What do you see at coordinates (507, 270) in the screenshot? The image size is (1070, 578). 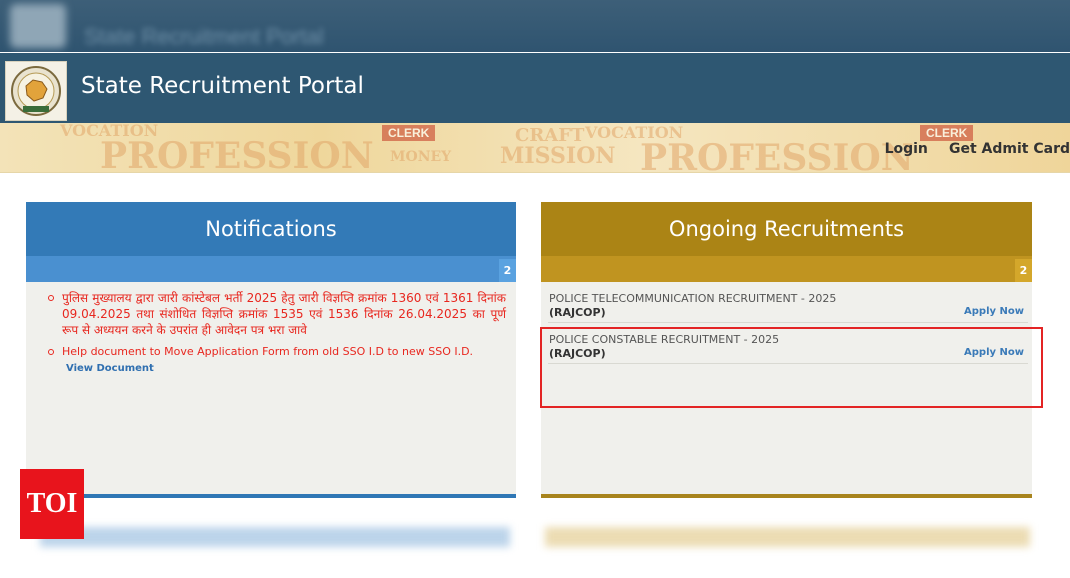 I see `notifications-count-badge: 2` at bounding box center [507, 270].